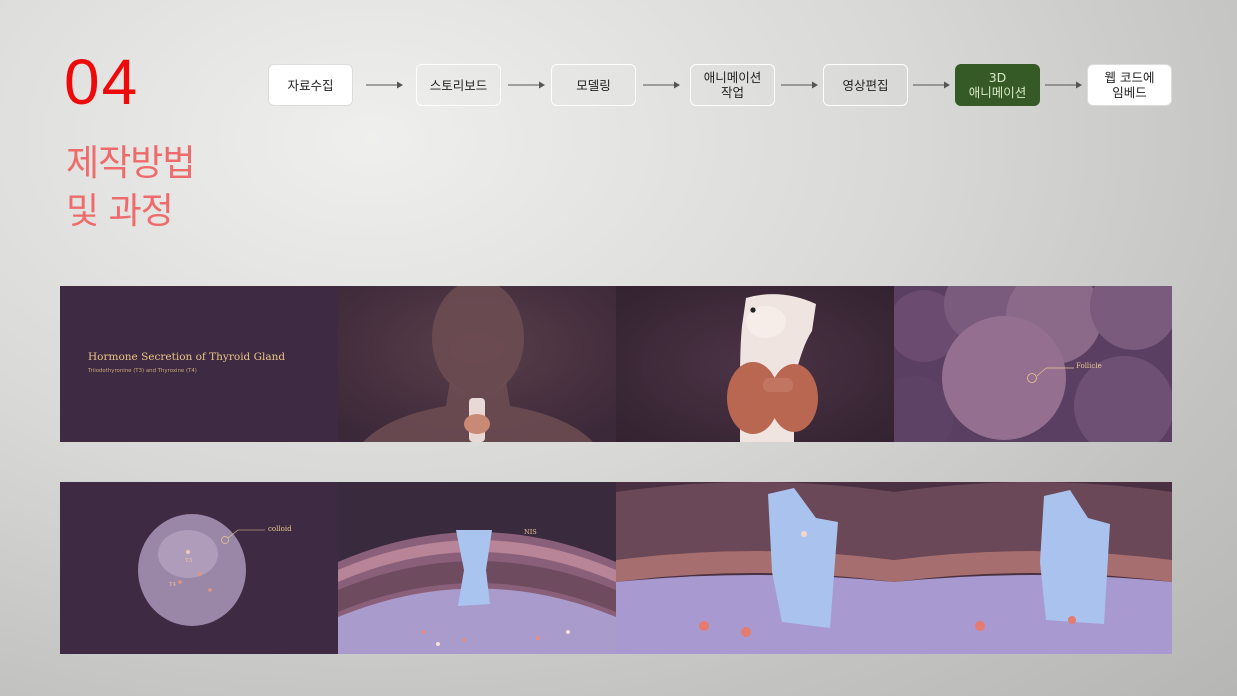 The image size is (1237, 696). I want to click on step-label: 영상편집, so click(865, 85).